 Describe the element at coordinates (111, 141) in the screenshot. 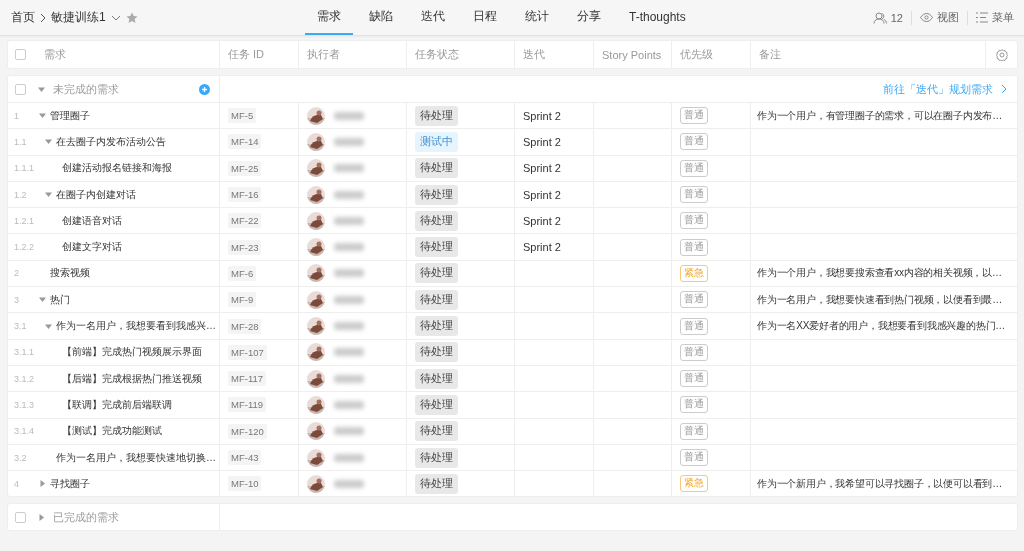

I see `requirement-title: 在去圈子内发布活动公告` at that location.